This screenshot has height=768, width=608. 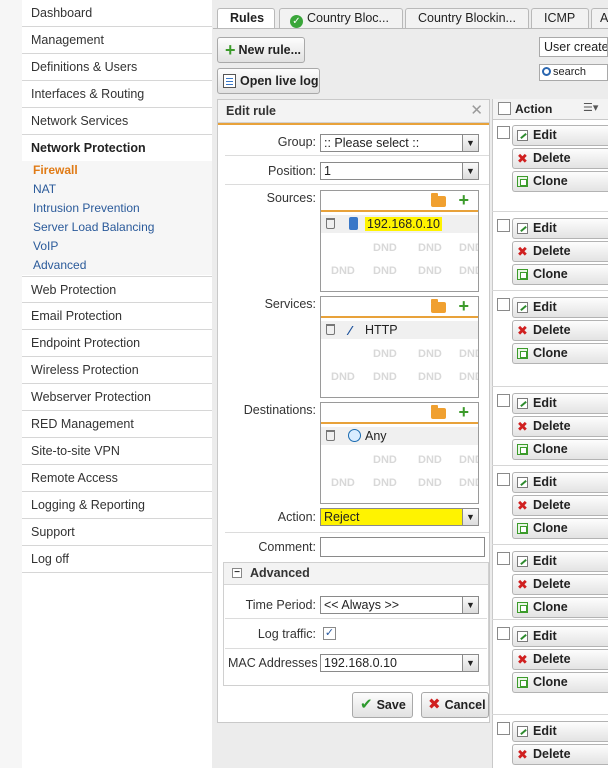 I want to click on search-input: search, so click(x=573, y=72).